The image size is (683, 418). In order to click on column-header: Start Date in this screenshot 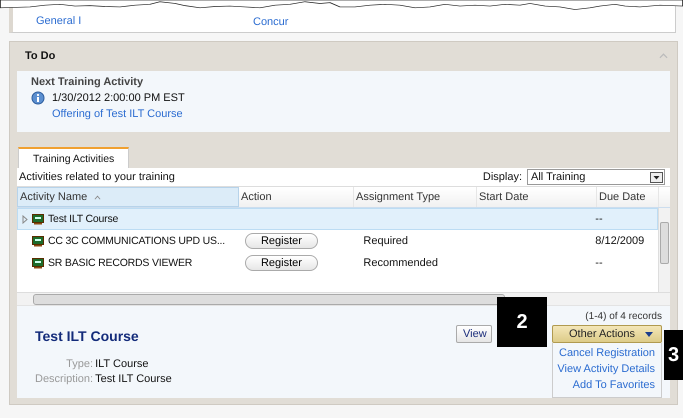, I will do `click(537, 197)`.